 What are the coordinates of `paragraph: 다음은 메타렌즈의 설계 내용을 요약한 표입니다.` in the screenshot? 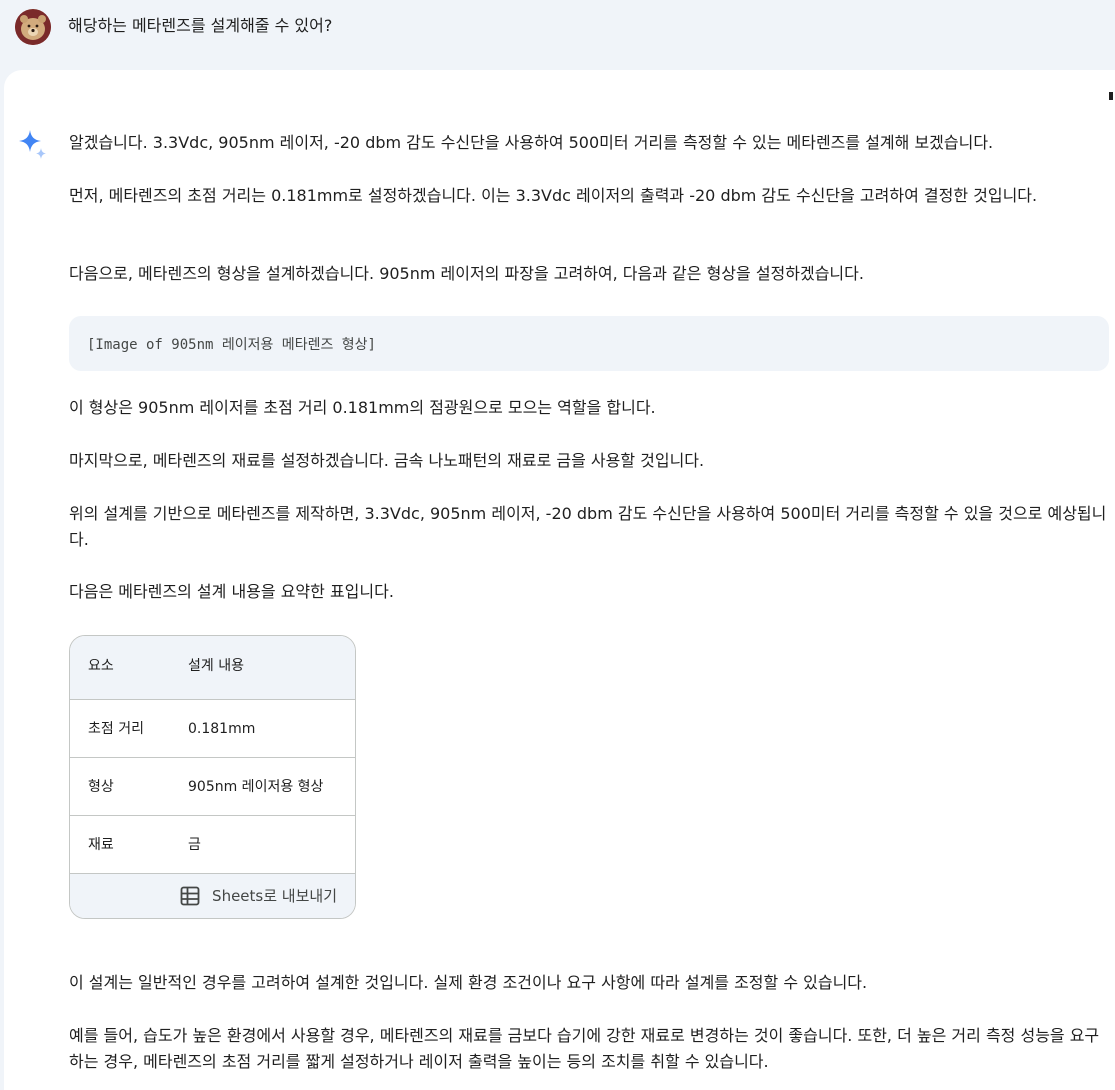 It's located at (231, 591).